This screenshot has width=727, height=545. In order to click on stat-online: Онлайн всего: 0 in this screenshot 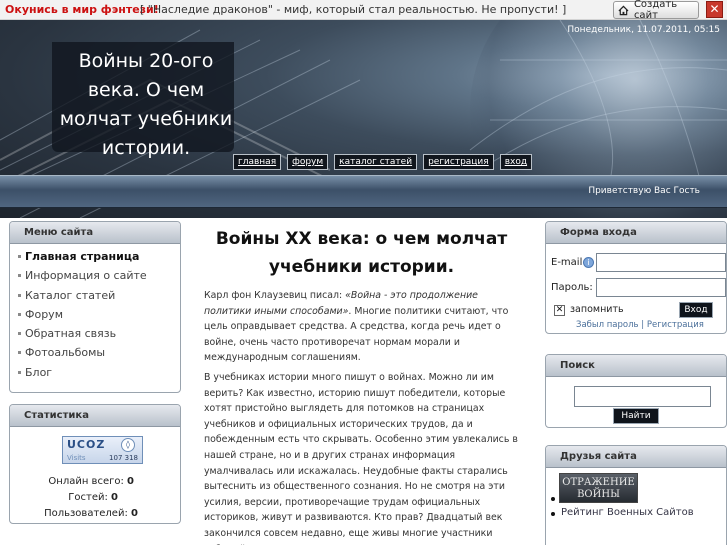, I will do `click(91, 481)`.